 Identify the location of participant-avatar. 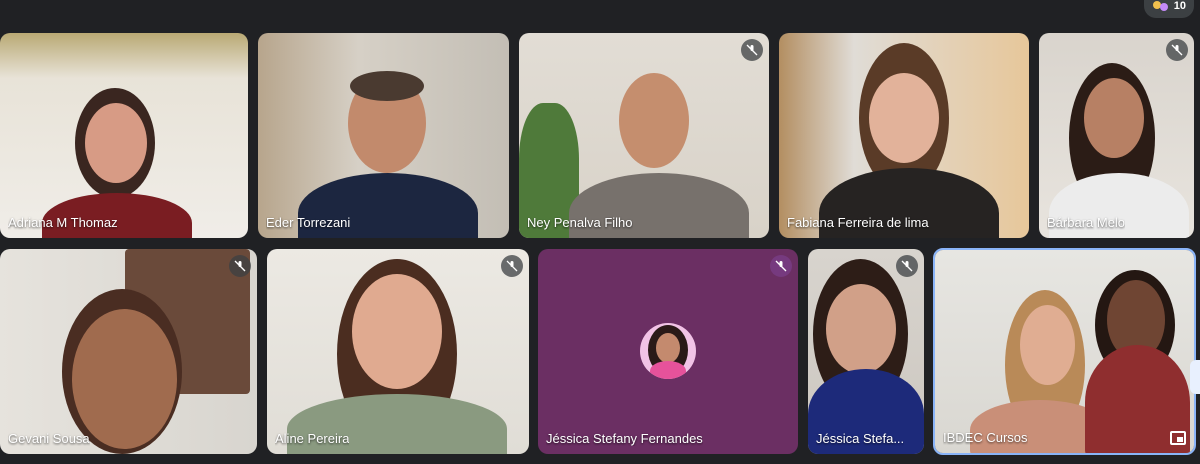
(668, 351).